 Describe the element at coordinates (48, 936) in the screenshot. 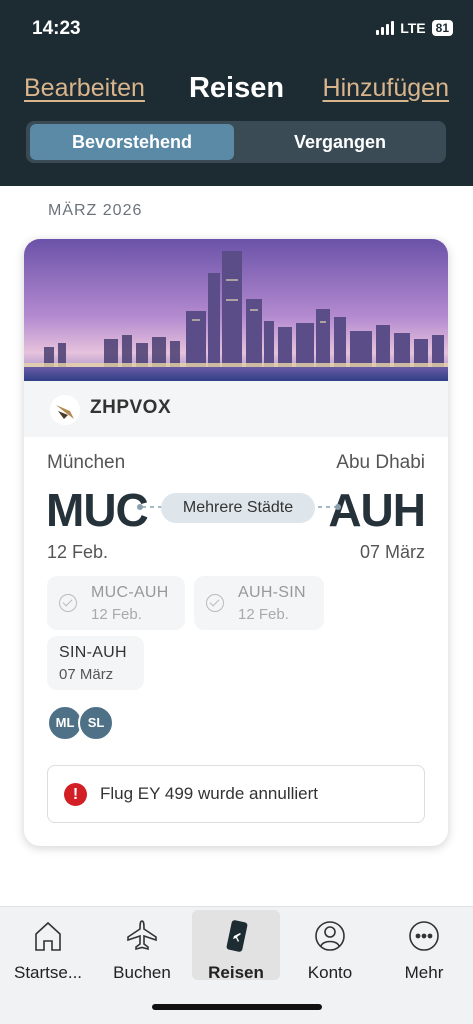

I see `home-icon` at that location.